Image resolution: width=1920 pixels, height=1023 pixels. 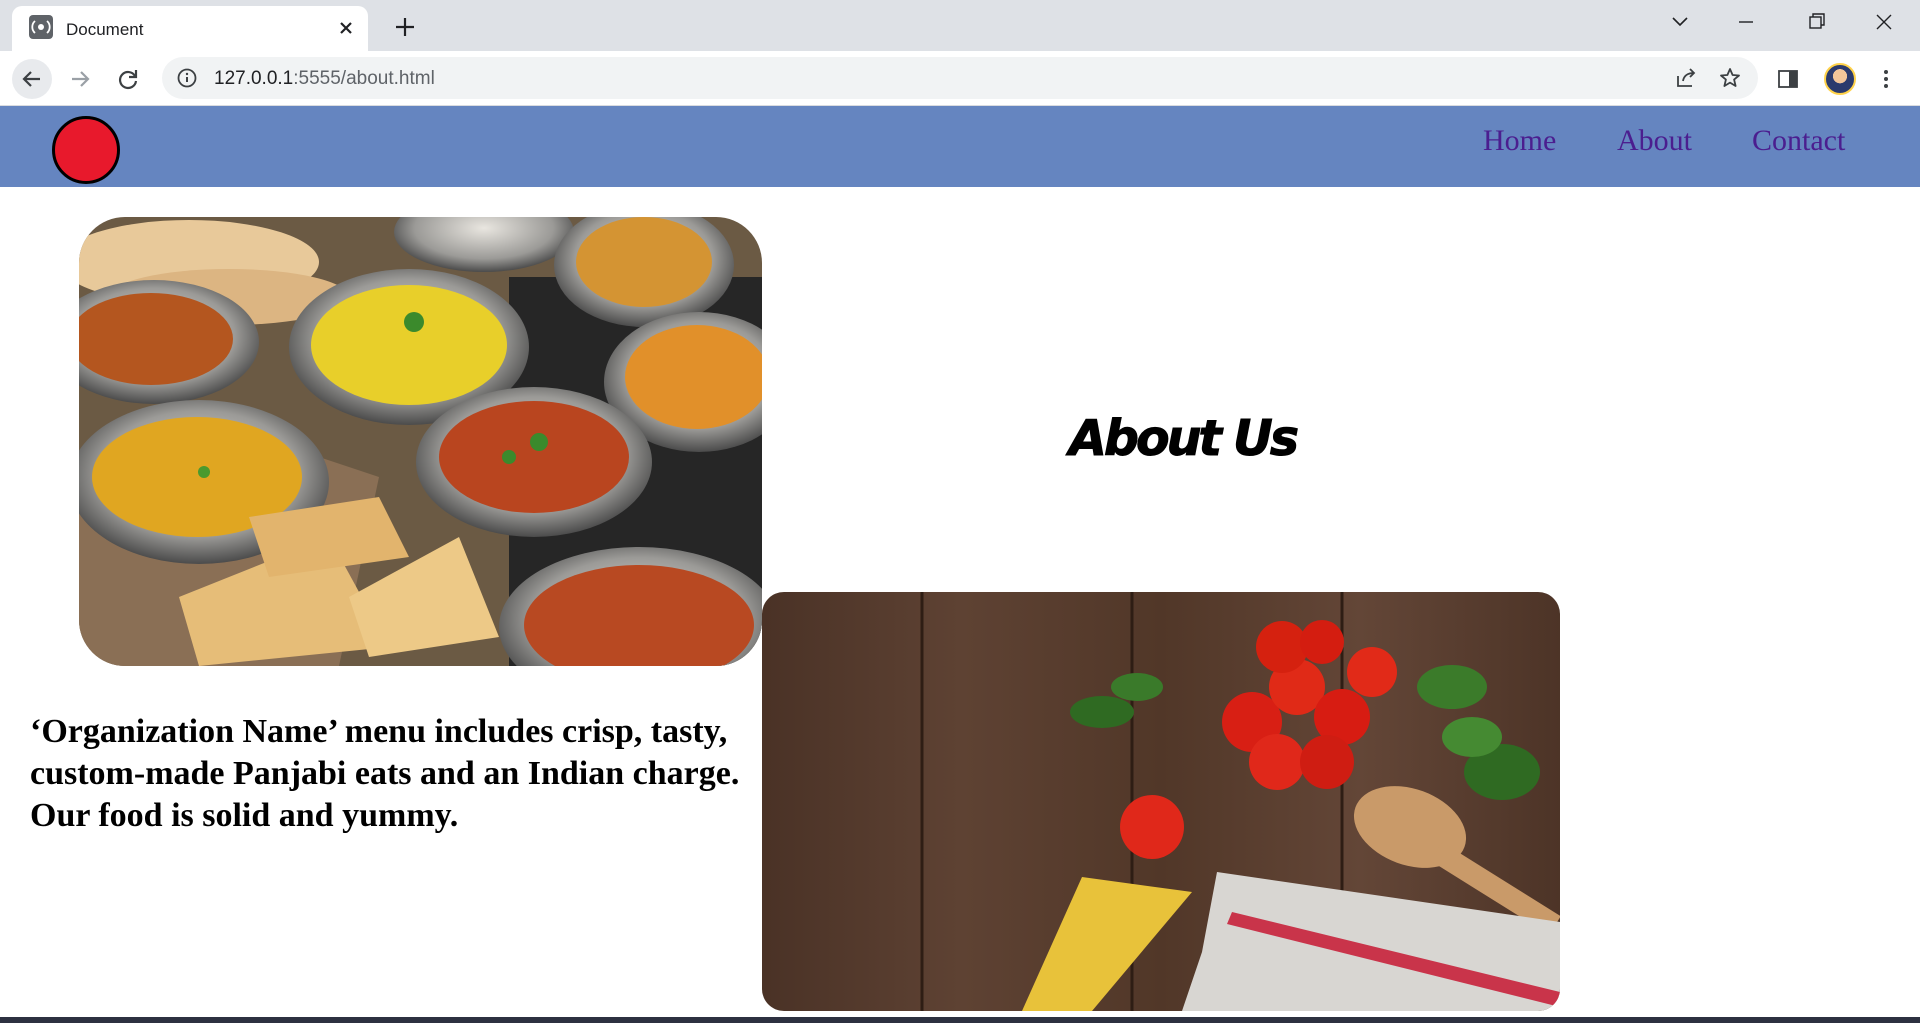 I want to click on tab-favicon-icon, so click(x=41, y=27).